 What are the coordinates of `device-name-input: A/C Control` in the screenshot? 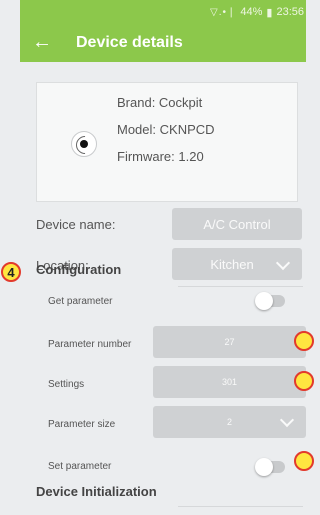 It's located at (237, 224).